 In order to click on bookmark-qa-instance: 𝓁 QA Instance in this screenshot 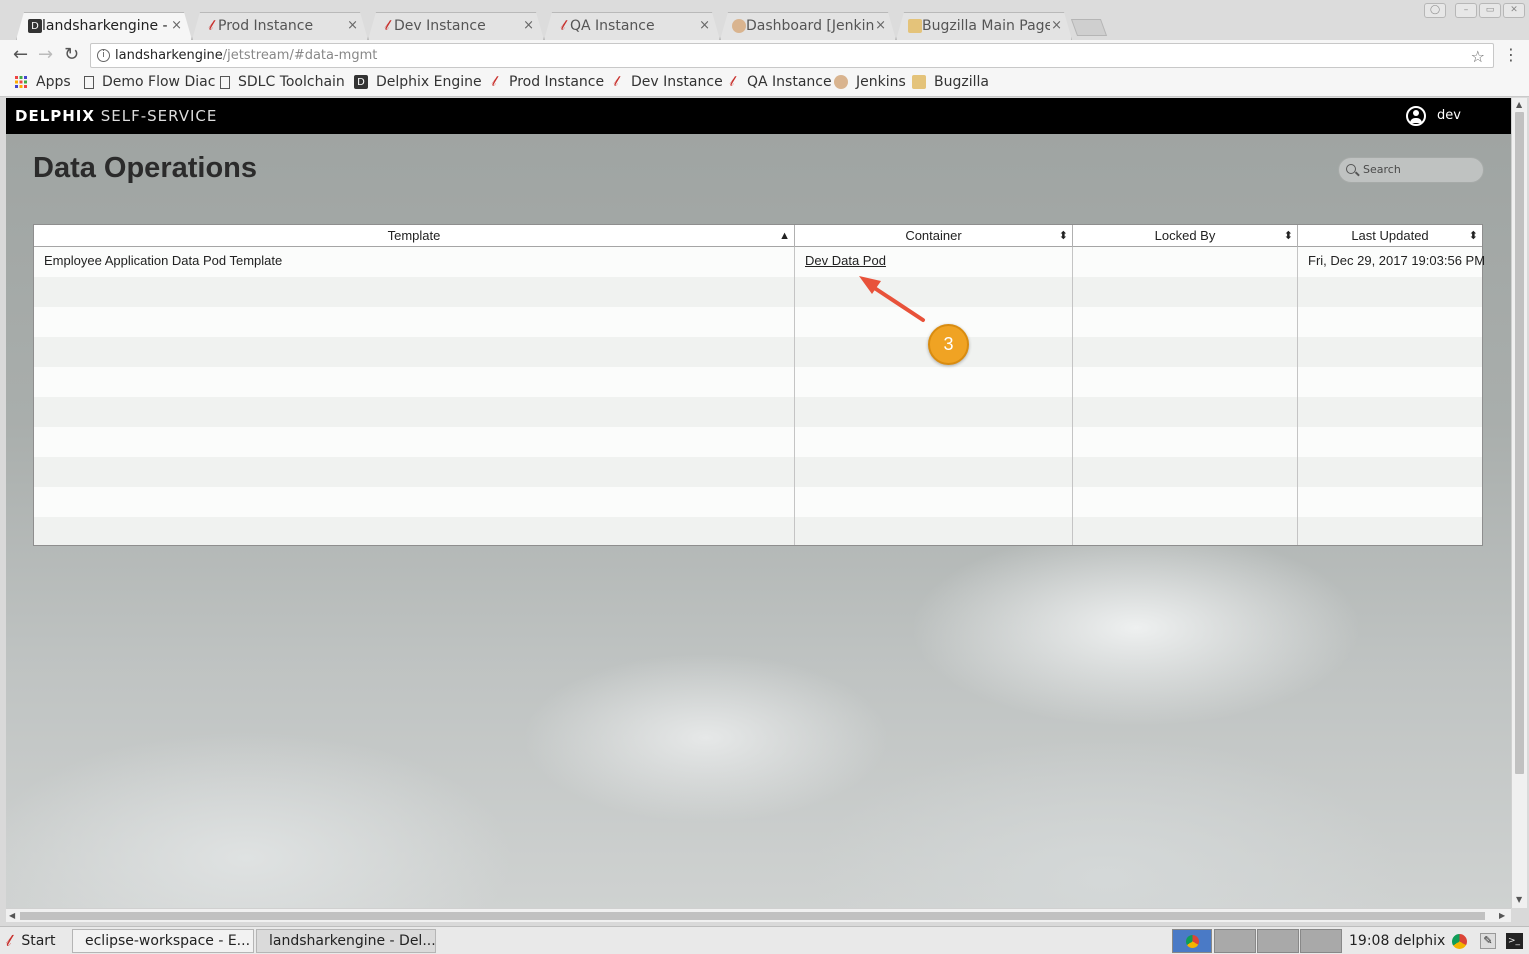, I will do `click(778, 82)`.